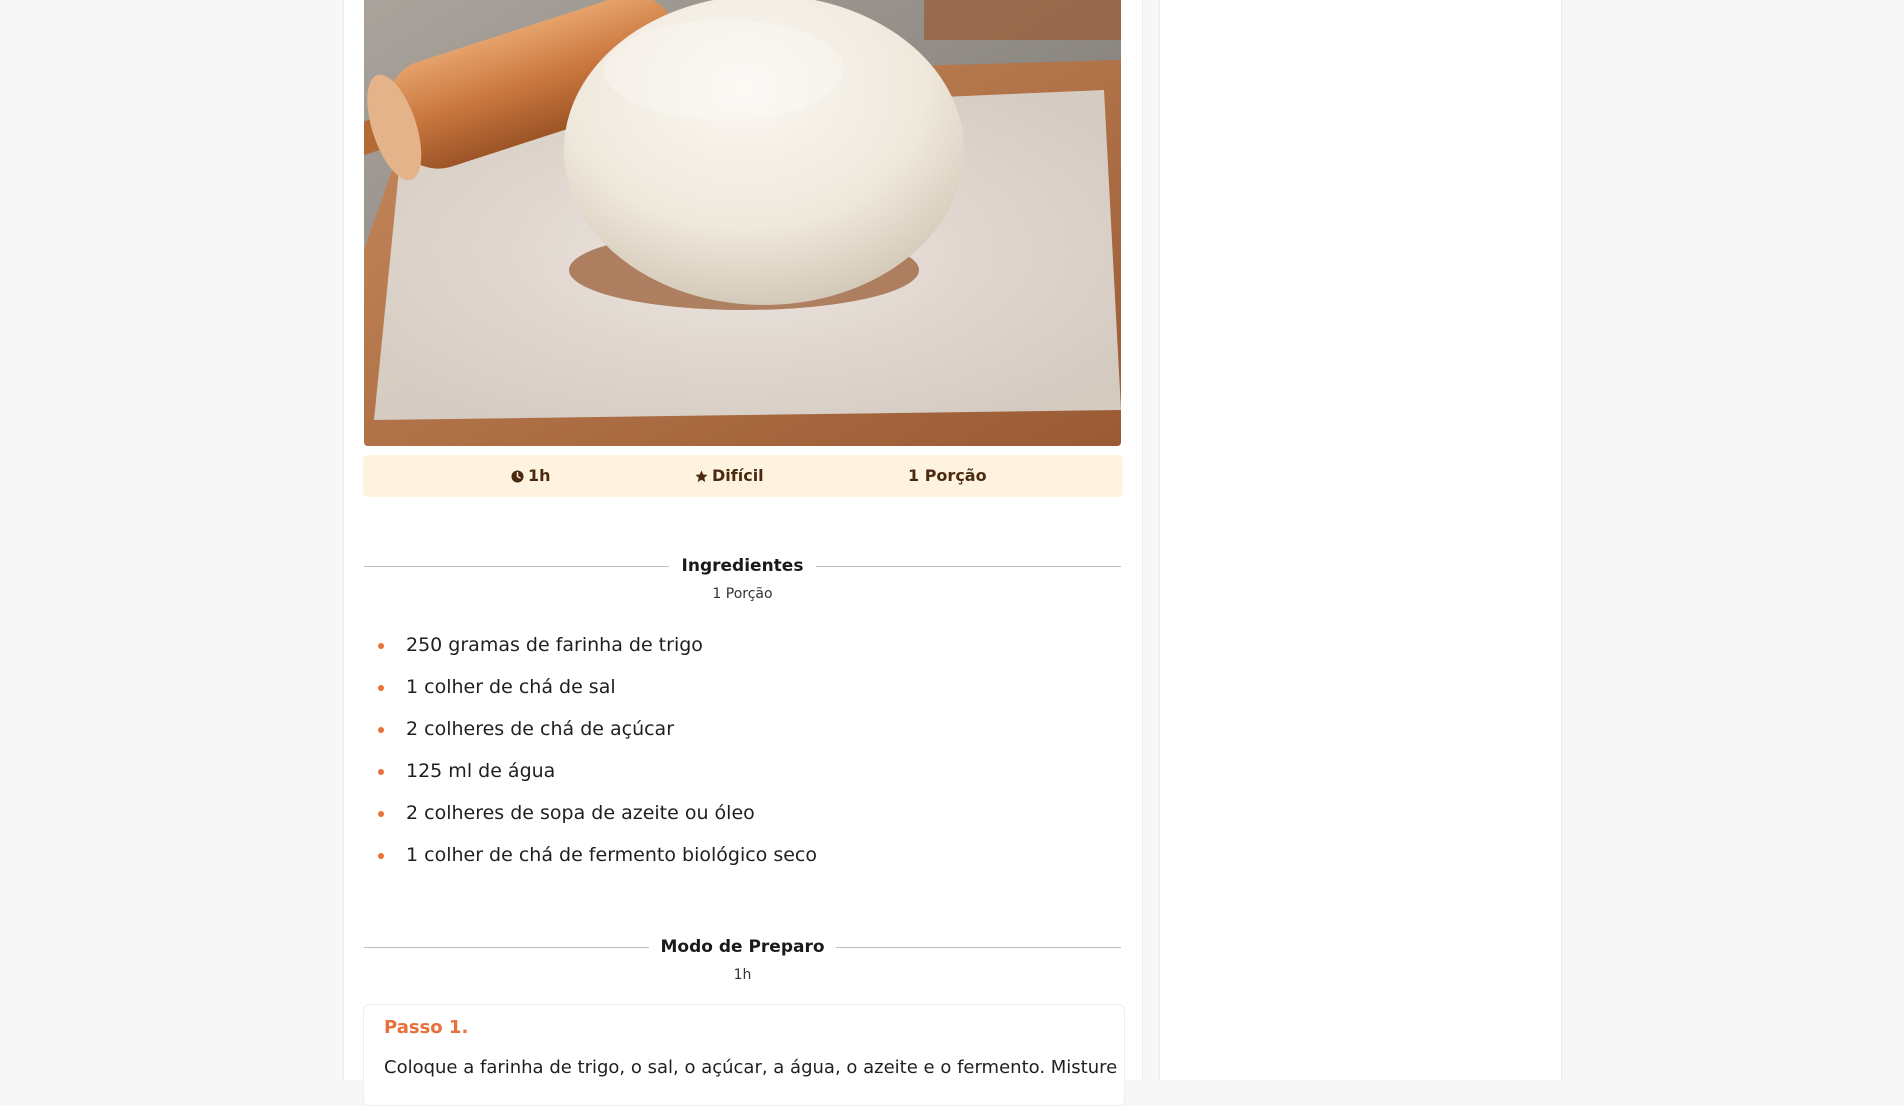 This screenshot has width=1904, height=1106. Describe the element at coordinates (426, 1027) in the screenshot. I see `step-title: Passo 1.` at that location.